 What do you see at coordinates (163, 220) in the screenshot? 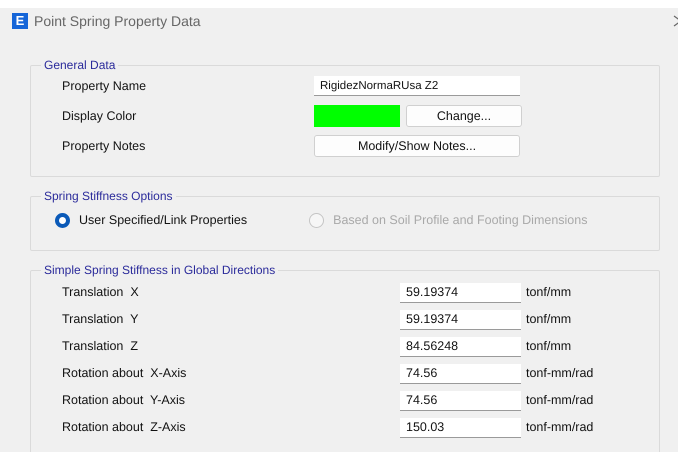
I see `radio-label: User Specified/Link Properties` at bounding box center [163, 220].